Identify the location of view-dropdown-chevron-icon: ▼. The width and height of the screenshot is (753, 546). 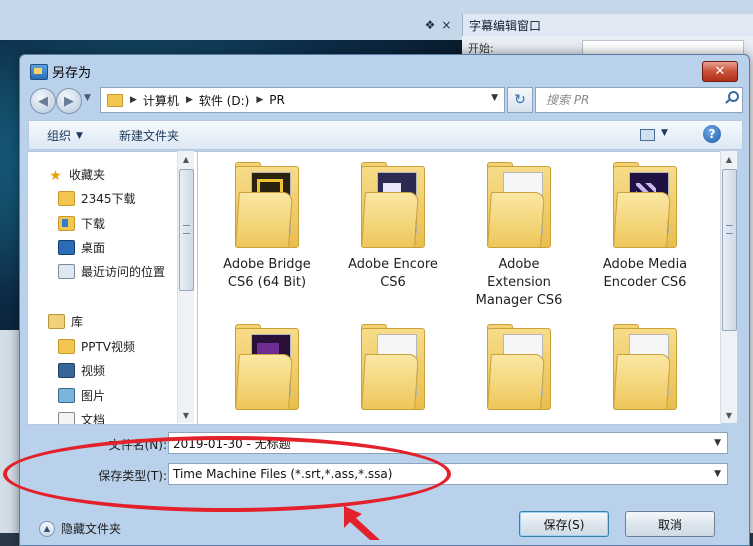
(664, 133).